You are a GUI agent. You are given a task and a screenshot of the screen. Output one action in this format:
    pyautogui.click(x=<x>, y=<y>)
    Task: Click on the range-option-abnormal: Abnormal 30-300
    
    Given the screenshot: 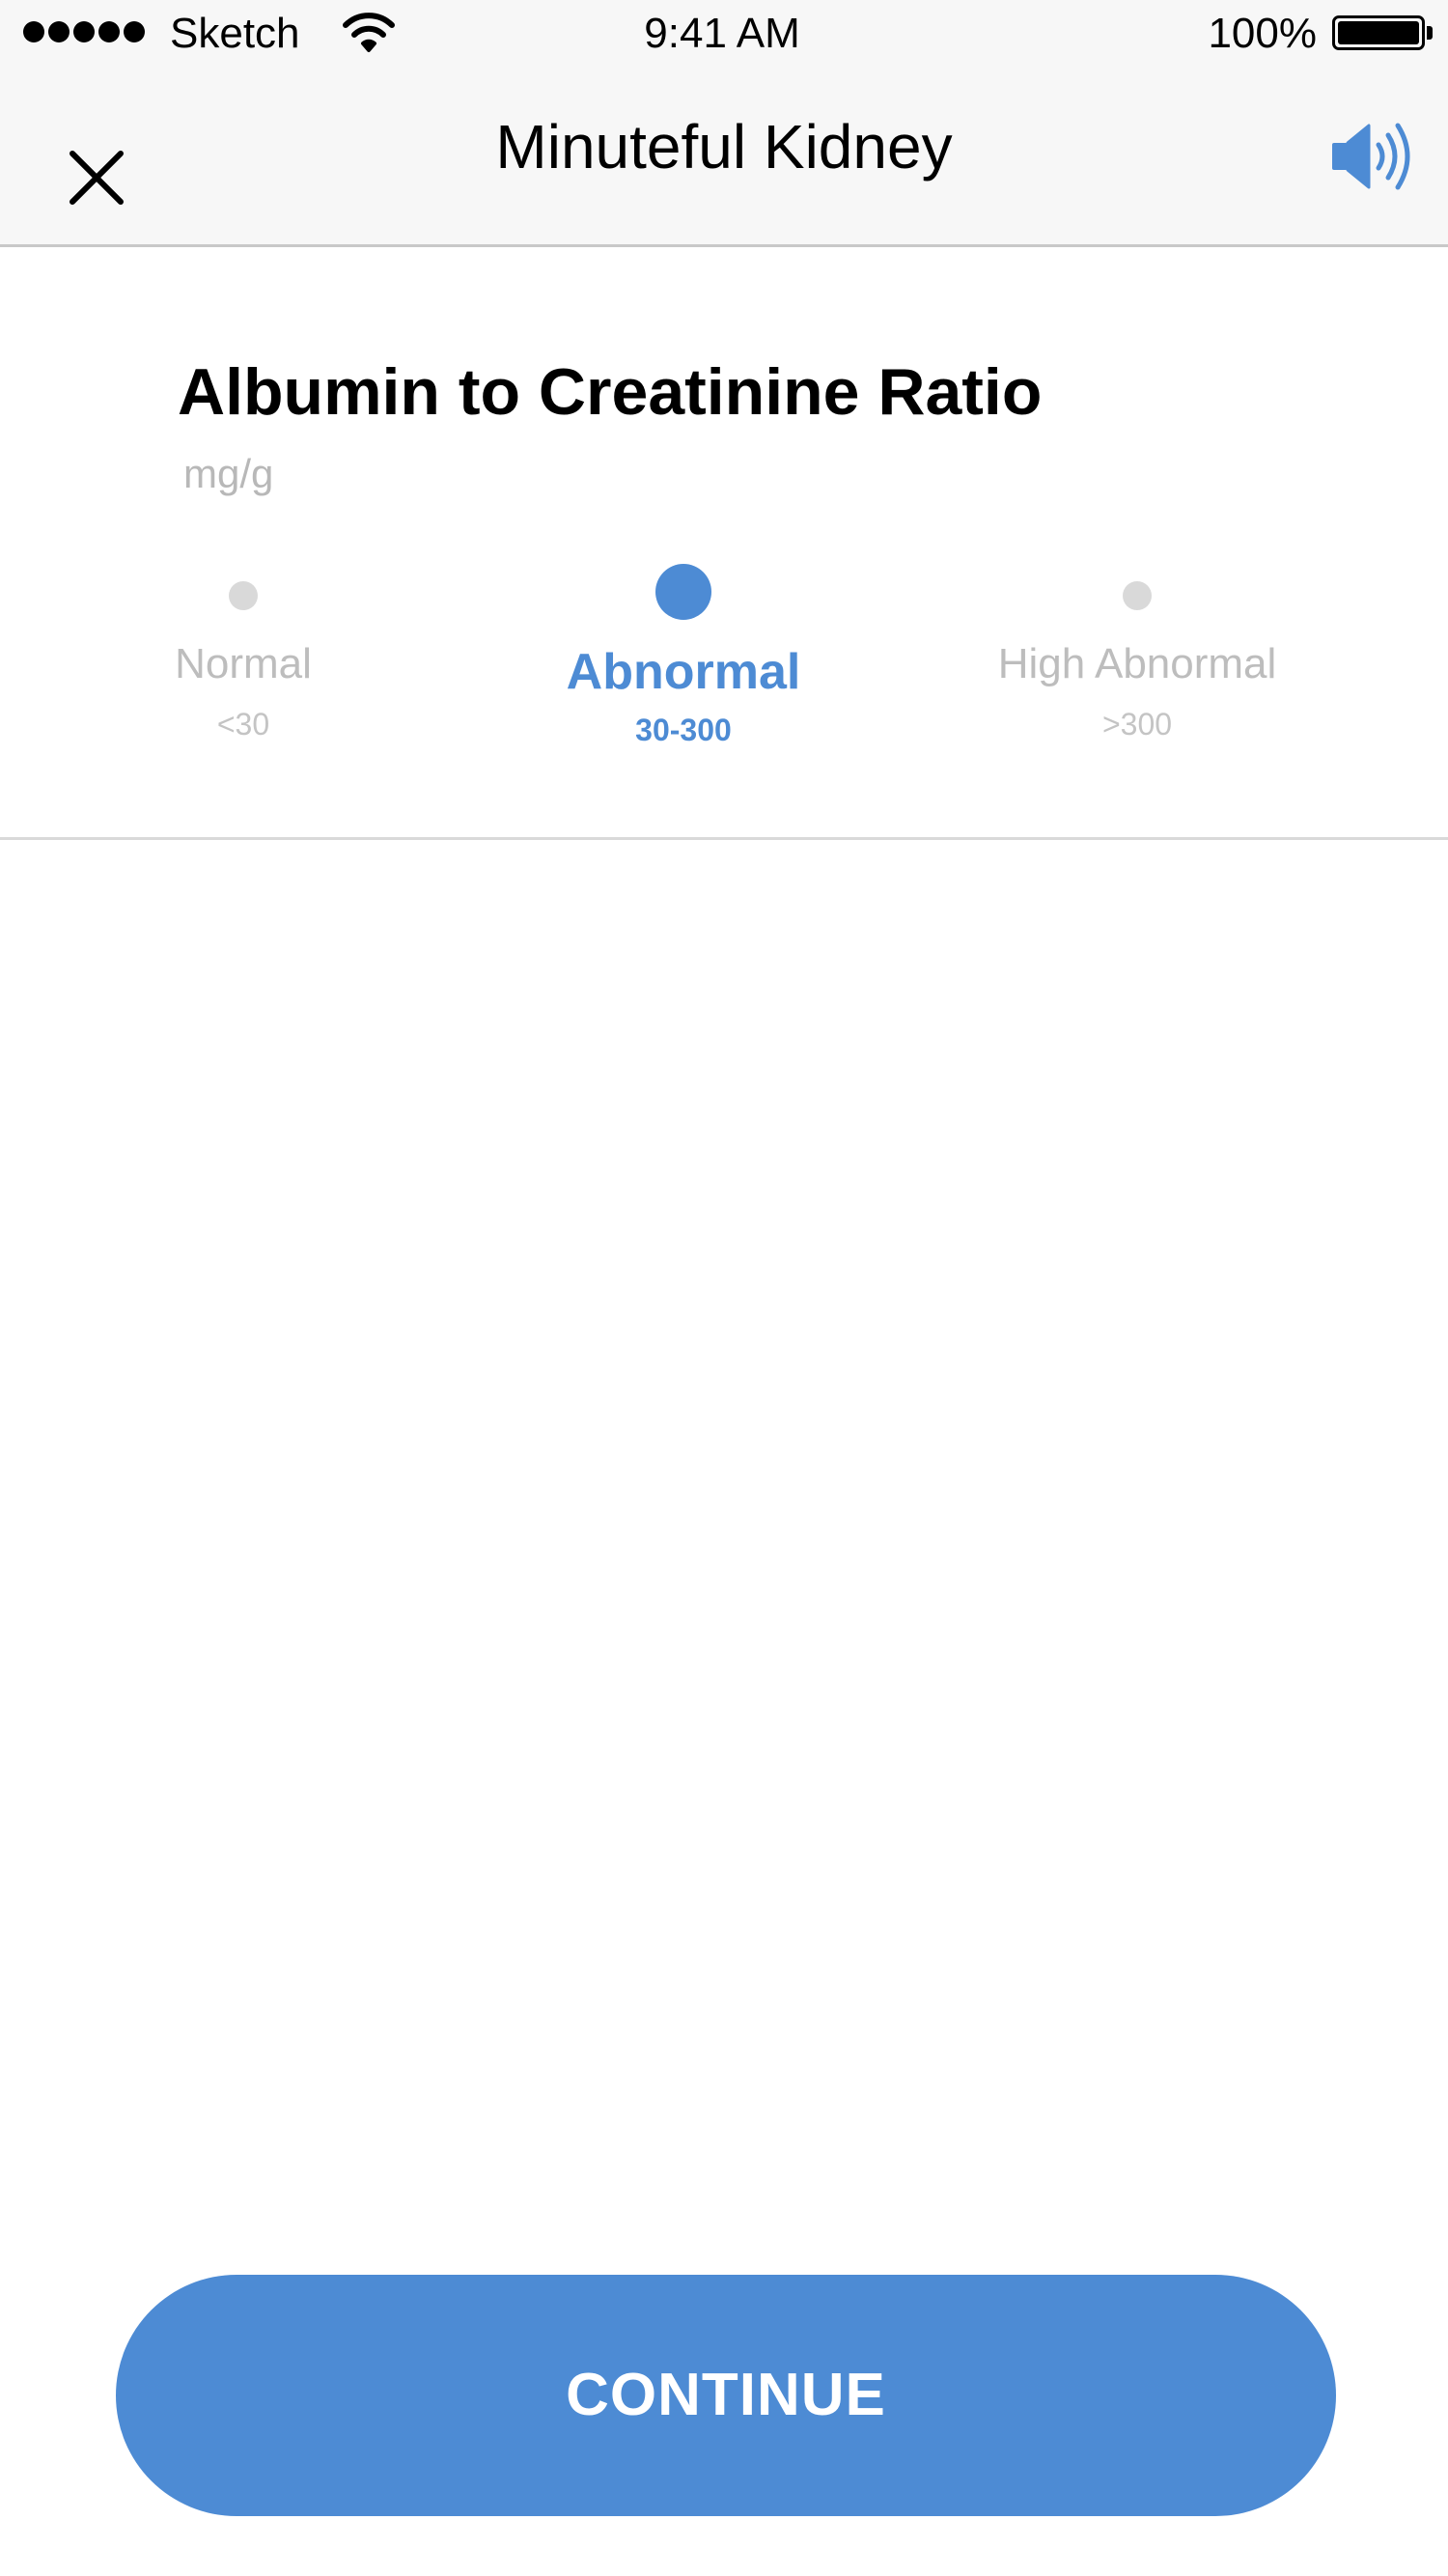 What is the action you would take?
    pyautogui.click(x=684, y=657)
    